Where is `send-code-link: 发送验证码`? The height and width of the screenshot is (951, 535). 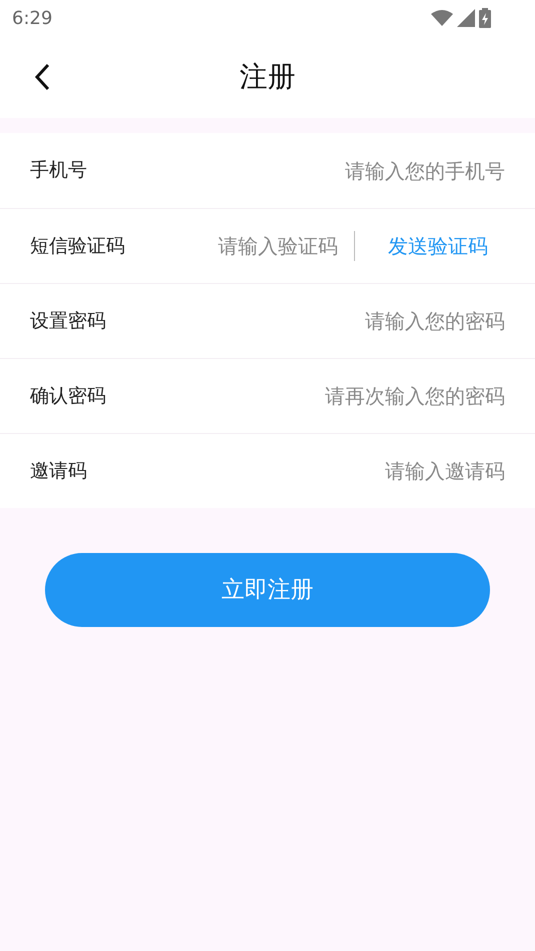
send-code-link: 发送验证码 is located at coordinates (430, 246).